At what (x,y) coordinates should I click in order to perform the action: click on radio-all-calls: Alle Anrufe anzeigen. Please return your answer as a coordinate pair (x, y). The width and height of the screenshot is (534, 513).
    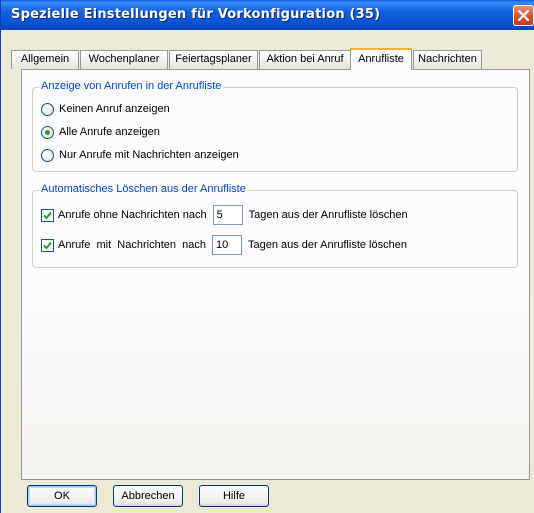
    Looking at the image, I should click on (100, 132).